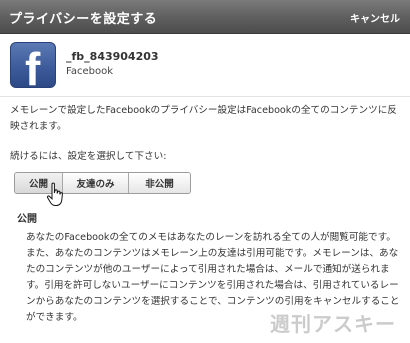 This screenshot has height=343, width=410. Describe the element at coordinates (83, 19) in the screenshot. I see `dialog-title: プライバシーを設定する` at that location.